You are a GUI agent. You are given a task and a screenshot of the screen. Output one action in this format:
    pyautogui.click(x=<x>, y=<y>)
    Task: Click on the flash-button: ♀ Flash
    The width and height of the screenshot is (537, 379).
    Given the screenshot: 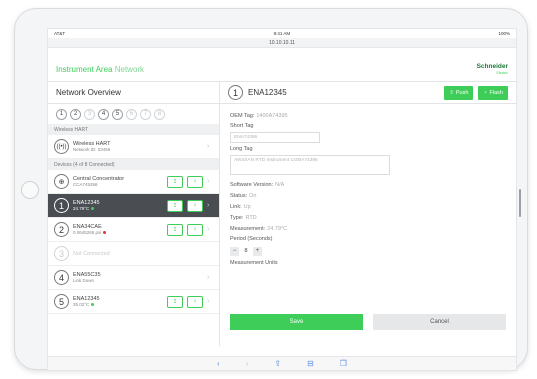 What is the action you would take?
    pyautogui.click(x=493, y=92)
    